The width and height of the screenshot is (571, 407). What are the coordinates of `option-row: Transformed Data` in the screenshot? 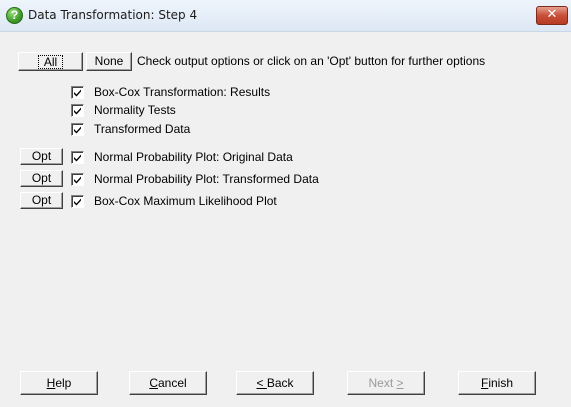 It's located at (285, 129).